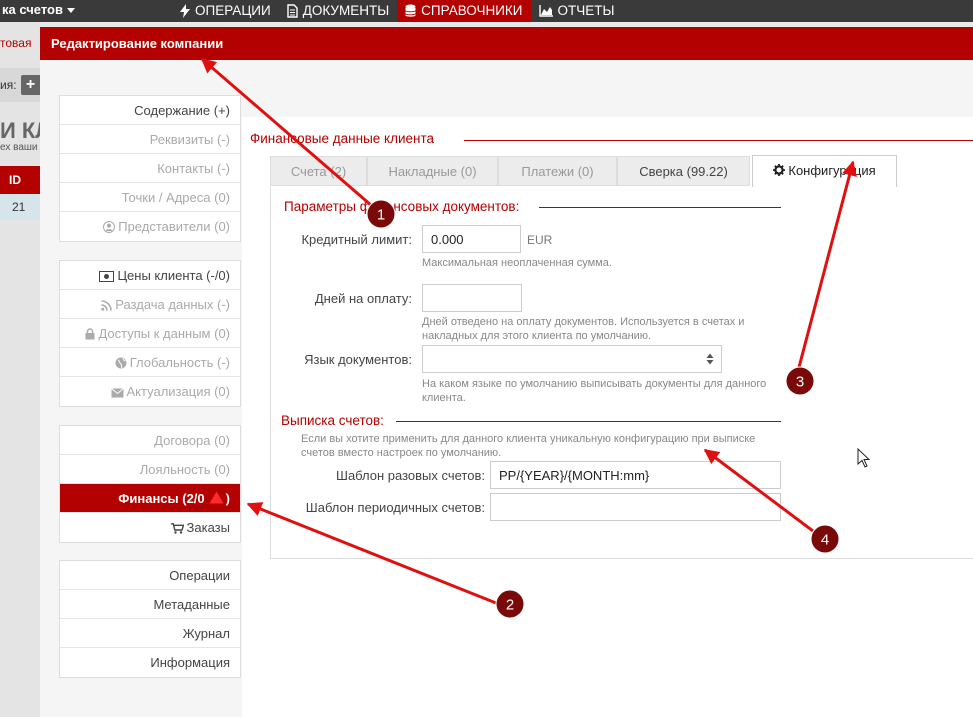  What do you see at coordinates (191, 604) in the screenshot?
I see `menu-item-label: Метаданные` at bounding box center [191, 604].